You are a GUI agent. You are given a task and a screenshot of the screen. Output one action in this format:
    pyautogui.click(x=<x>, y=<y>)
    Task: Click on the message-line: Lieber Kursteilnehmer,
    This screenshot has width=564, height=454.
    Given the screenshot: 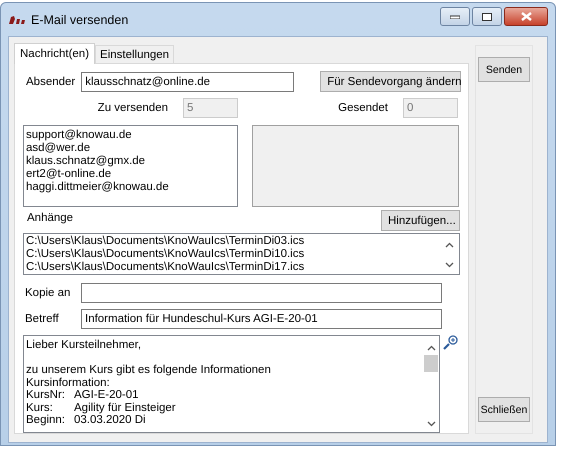 What is the action you would take?
    pyautogui.click(x=84, y=345)
    